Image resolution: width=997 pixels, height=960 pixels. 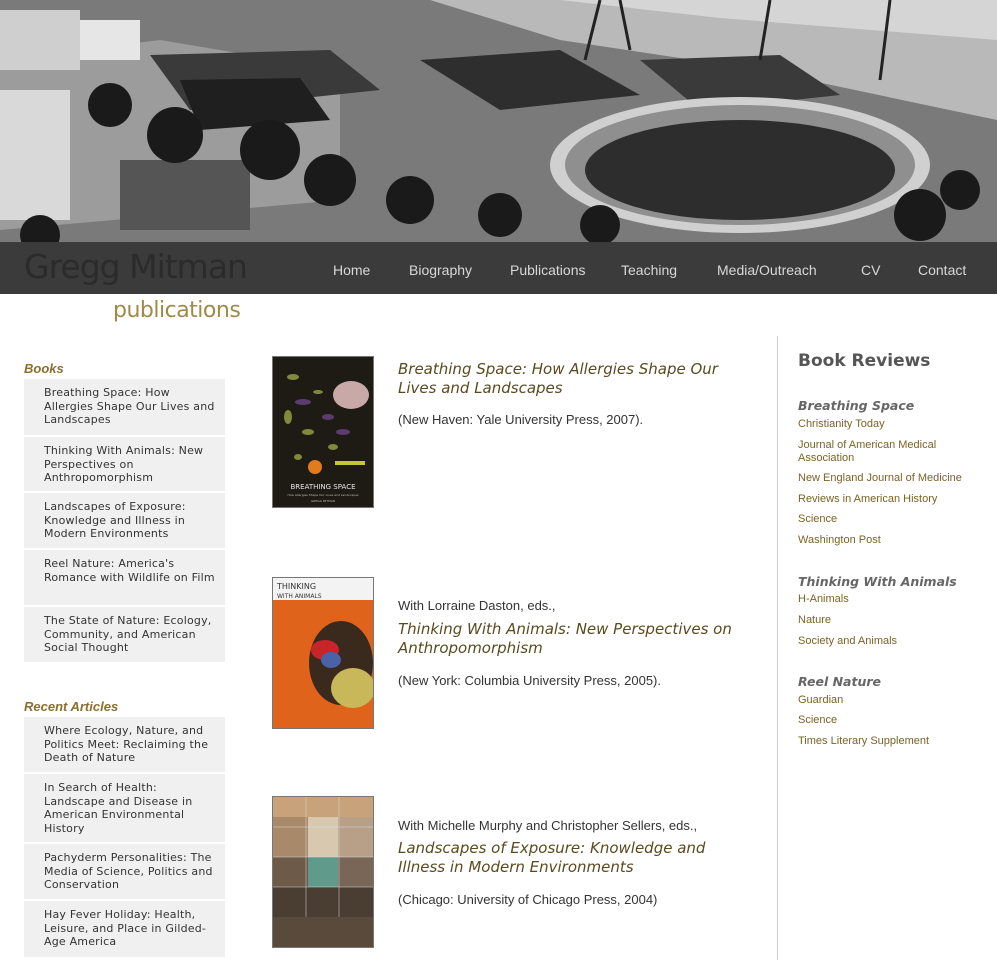 What do you see at coordinates (885, 451) in the screenshot?
I see `review-link: Journal of American Medical Association` at bounding box center [885, 451].